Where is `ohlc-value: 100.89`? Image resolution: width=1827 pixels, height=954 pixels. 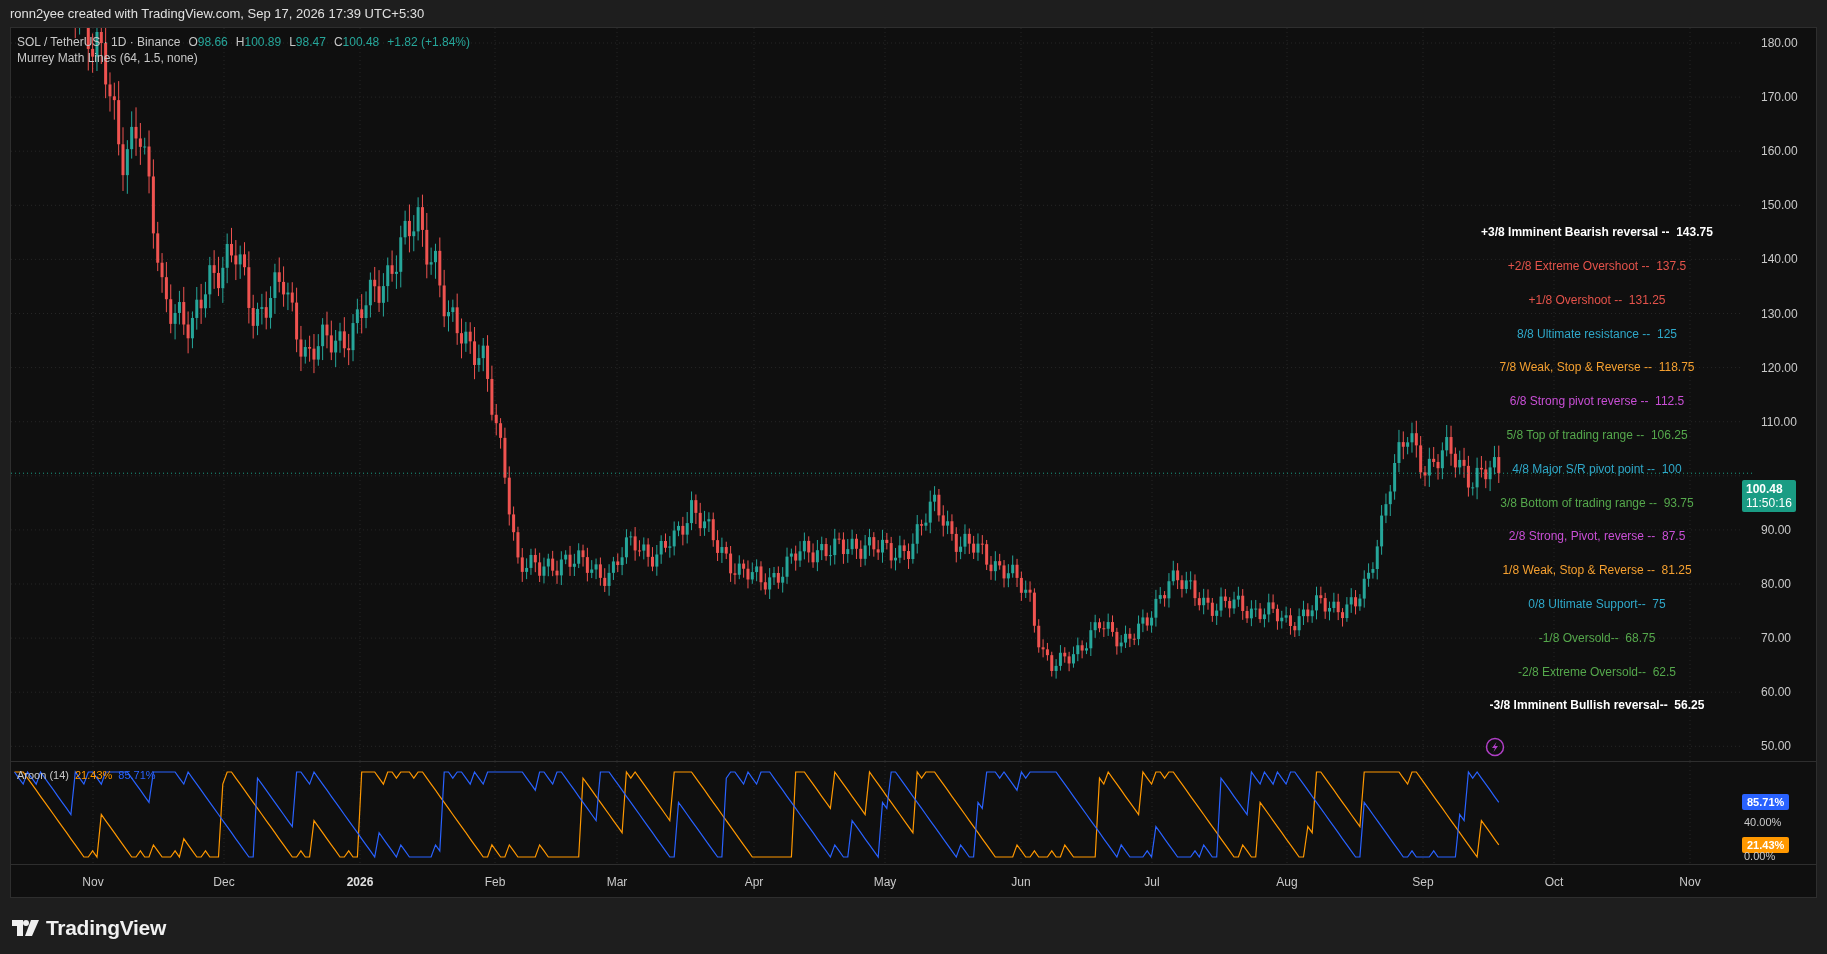 ohlc-value: 100.89 is located at coordinates (263, 42).